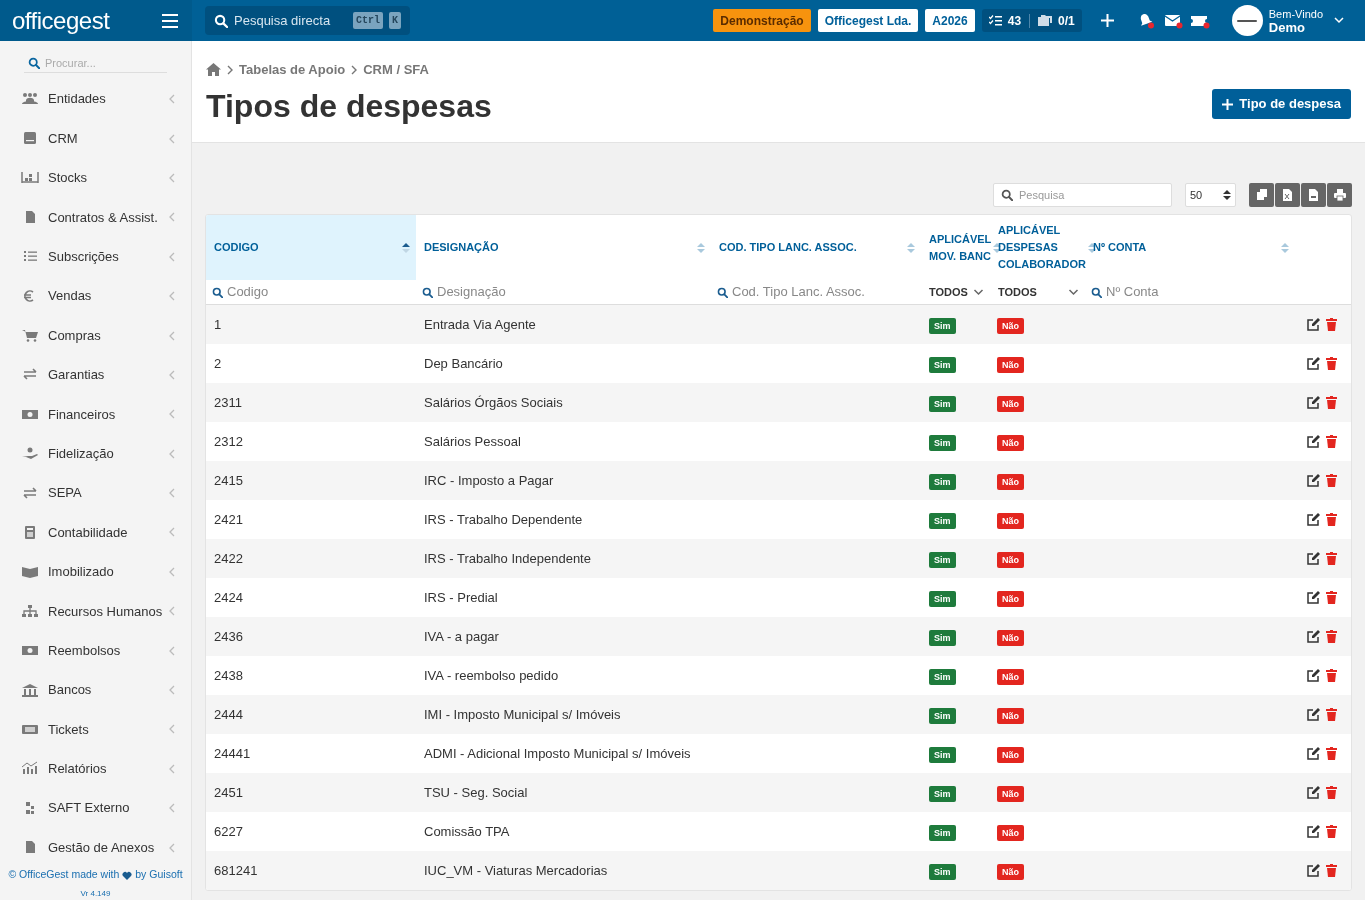 The image size is (1365, 900). I want to click on table-cell: 1, so click(218, 324).